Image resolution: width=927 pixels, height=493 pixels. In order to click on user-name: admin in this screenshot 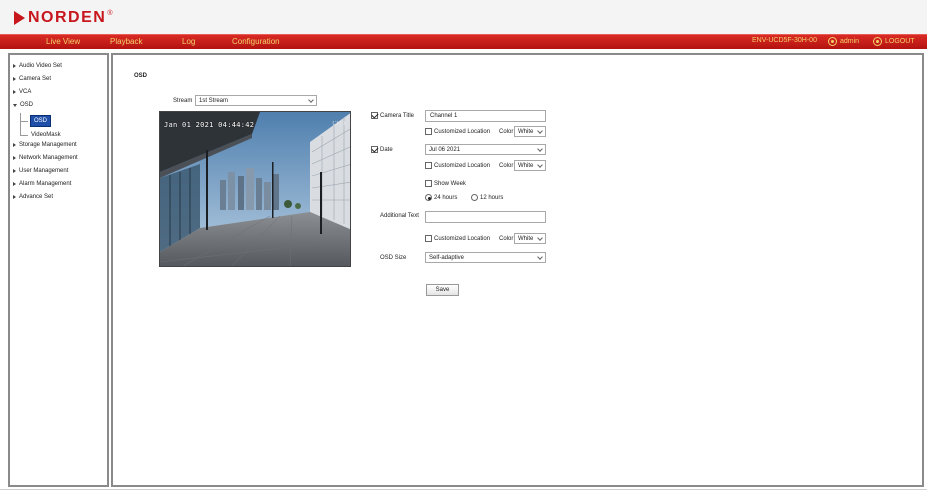, I will do `click(850, 41)`.